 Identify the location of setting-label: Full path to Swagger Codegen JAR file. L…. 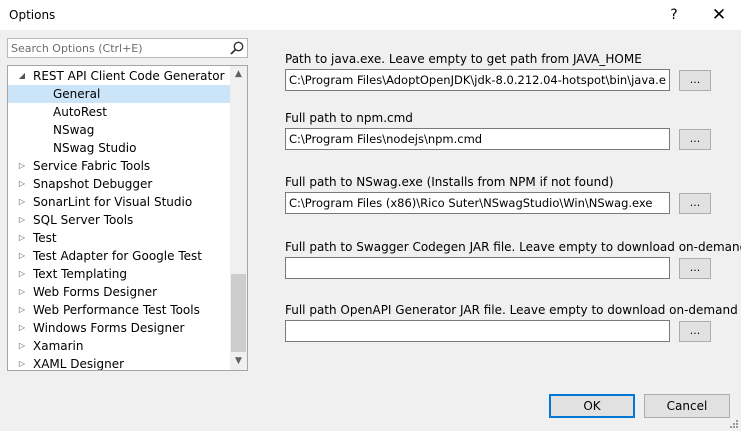
(513, 247).